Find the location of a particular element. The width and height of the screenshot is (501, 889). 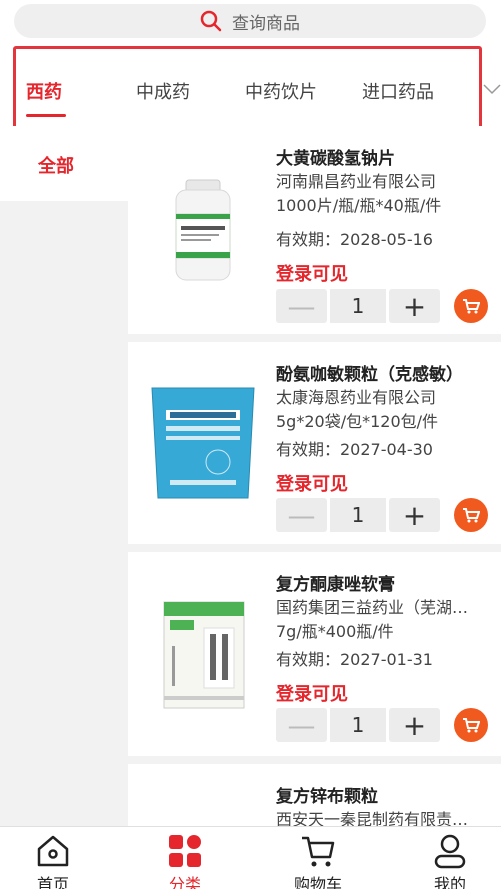

product-name: 酚氨咖敏颗粒（克感敏） is located at coordinates (369, 375).